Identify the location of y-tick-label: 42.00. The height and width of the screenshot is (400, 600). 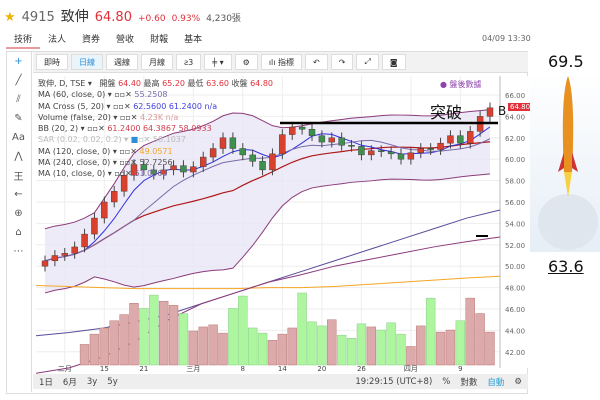
(515, 353).